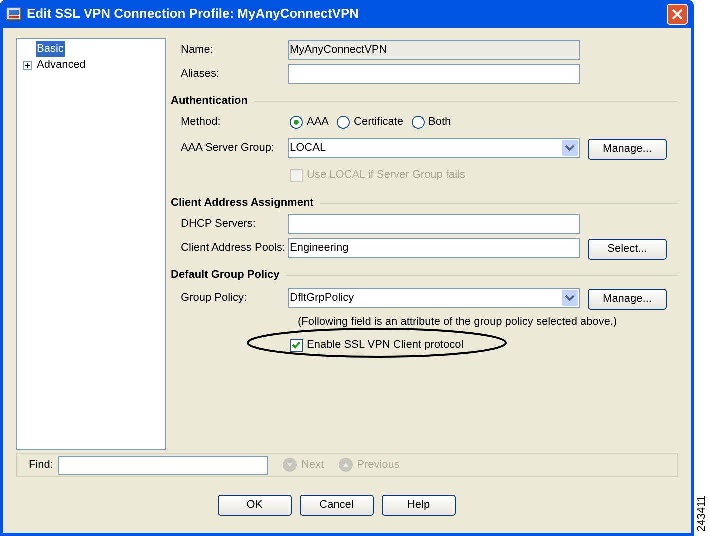 Image resolution: width=710 pixels, height=536 pixels. Describe the element at coordinates (419, 505) in the screenshot. I see `dialog-button: Help` at that location.